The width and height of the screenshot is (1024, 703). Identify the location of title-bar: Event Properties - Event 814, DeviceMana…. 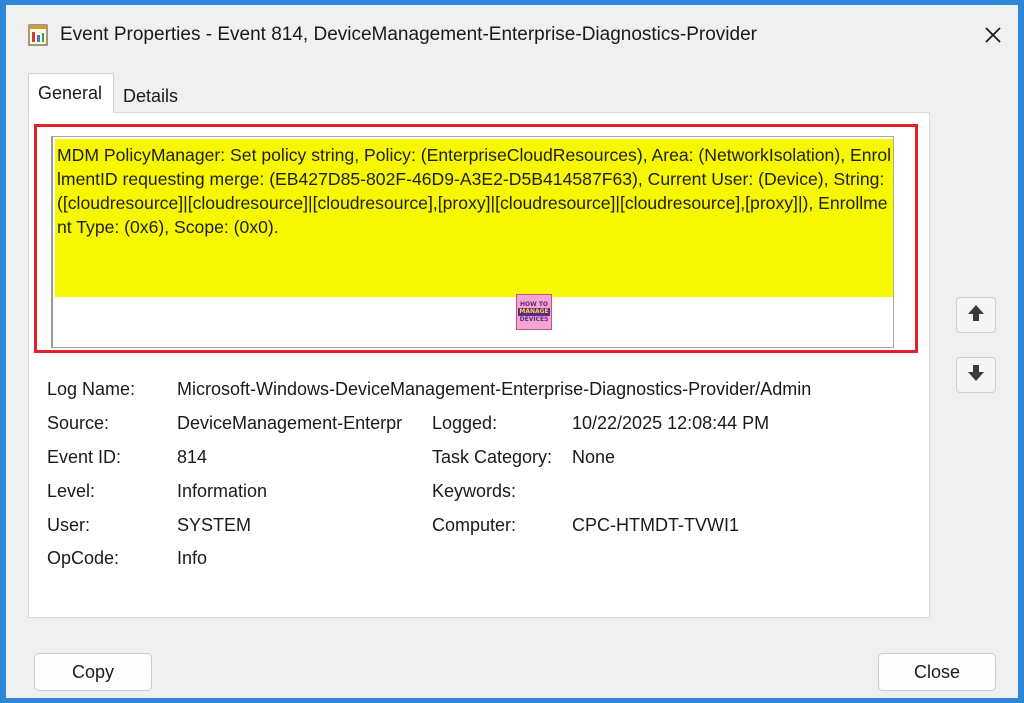
(512, 33).